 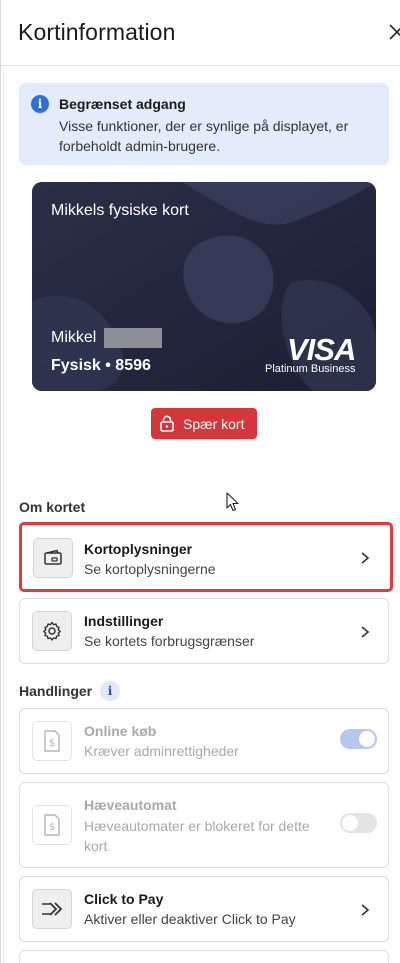 I want to click on card-name: Mikkels fysiske kort, so click(x=120, y=210).